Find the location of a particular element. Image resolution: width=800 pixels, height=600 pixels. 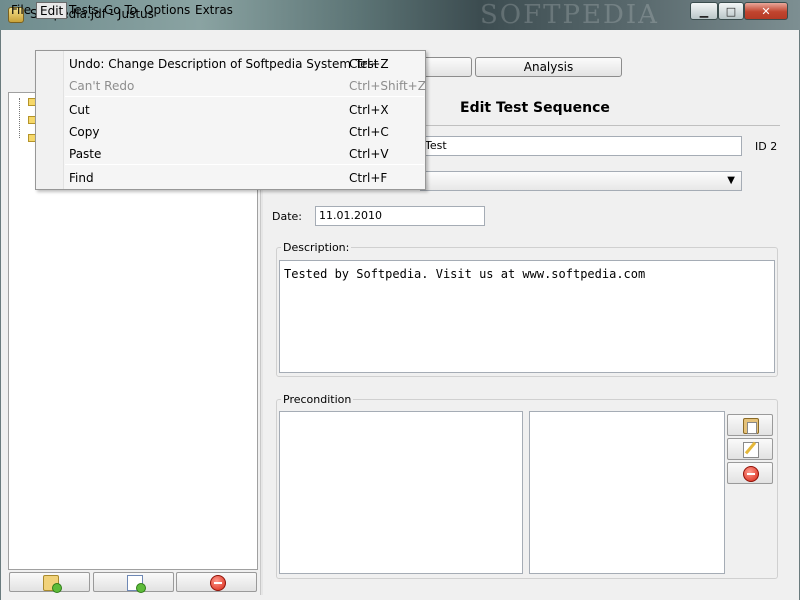

shortcut-paste: Ctrl+V is located at coordinates (369, 154).